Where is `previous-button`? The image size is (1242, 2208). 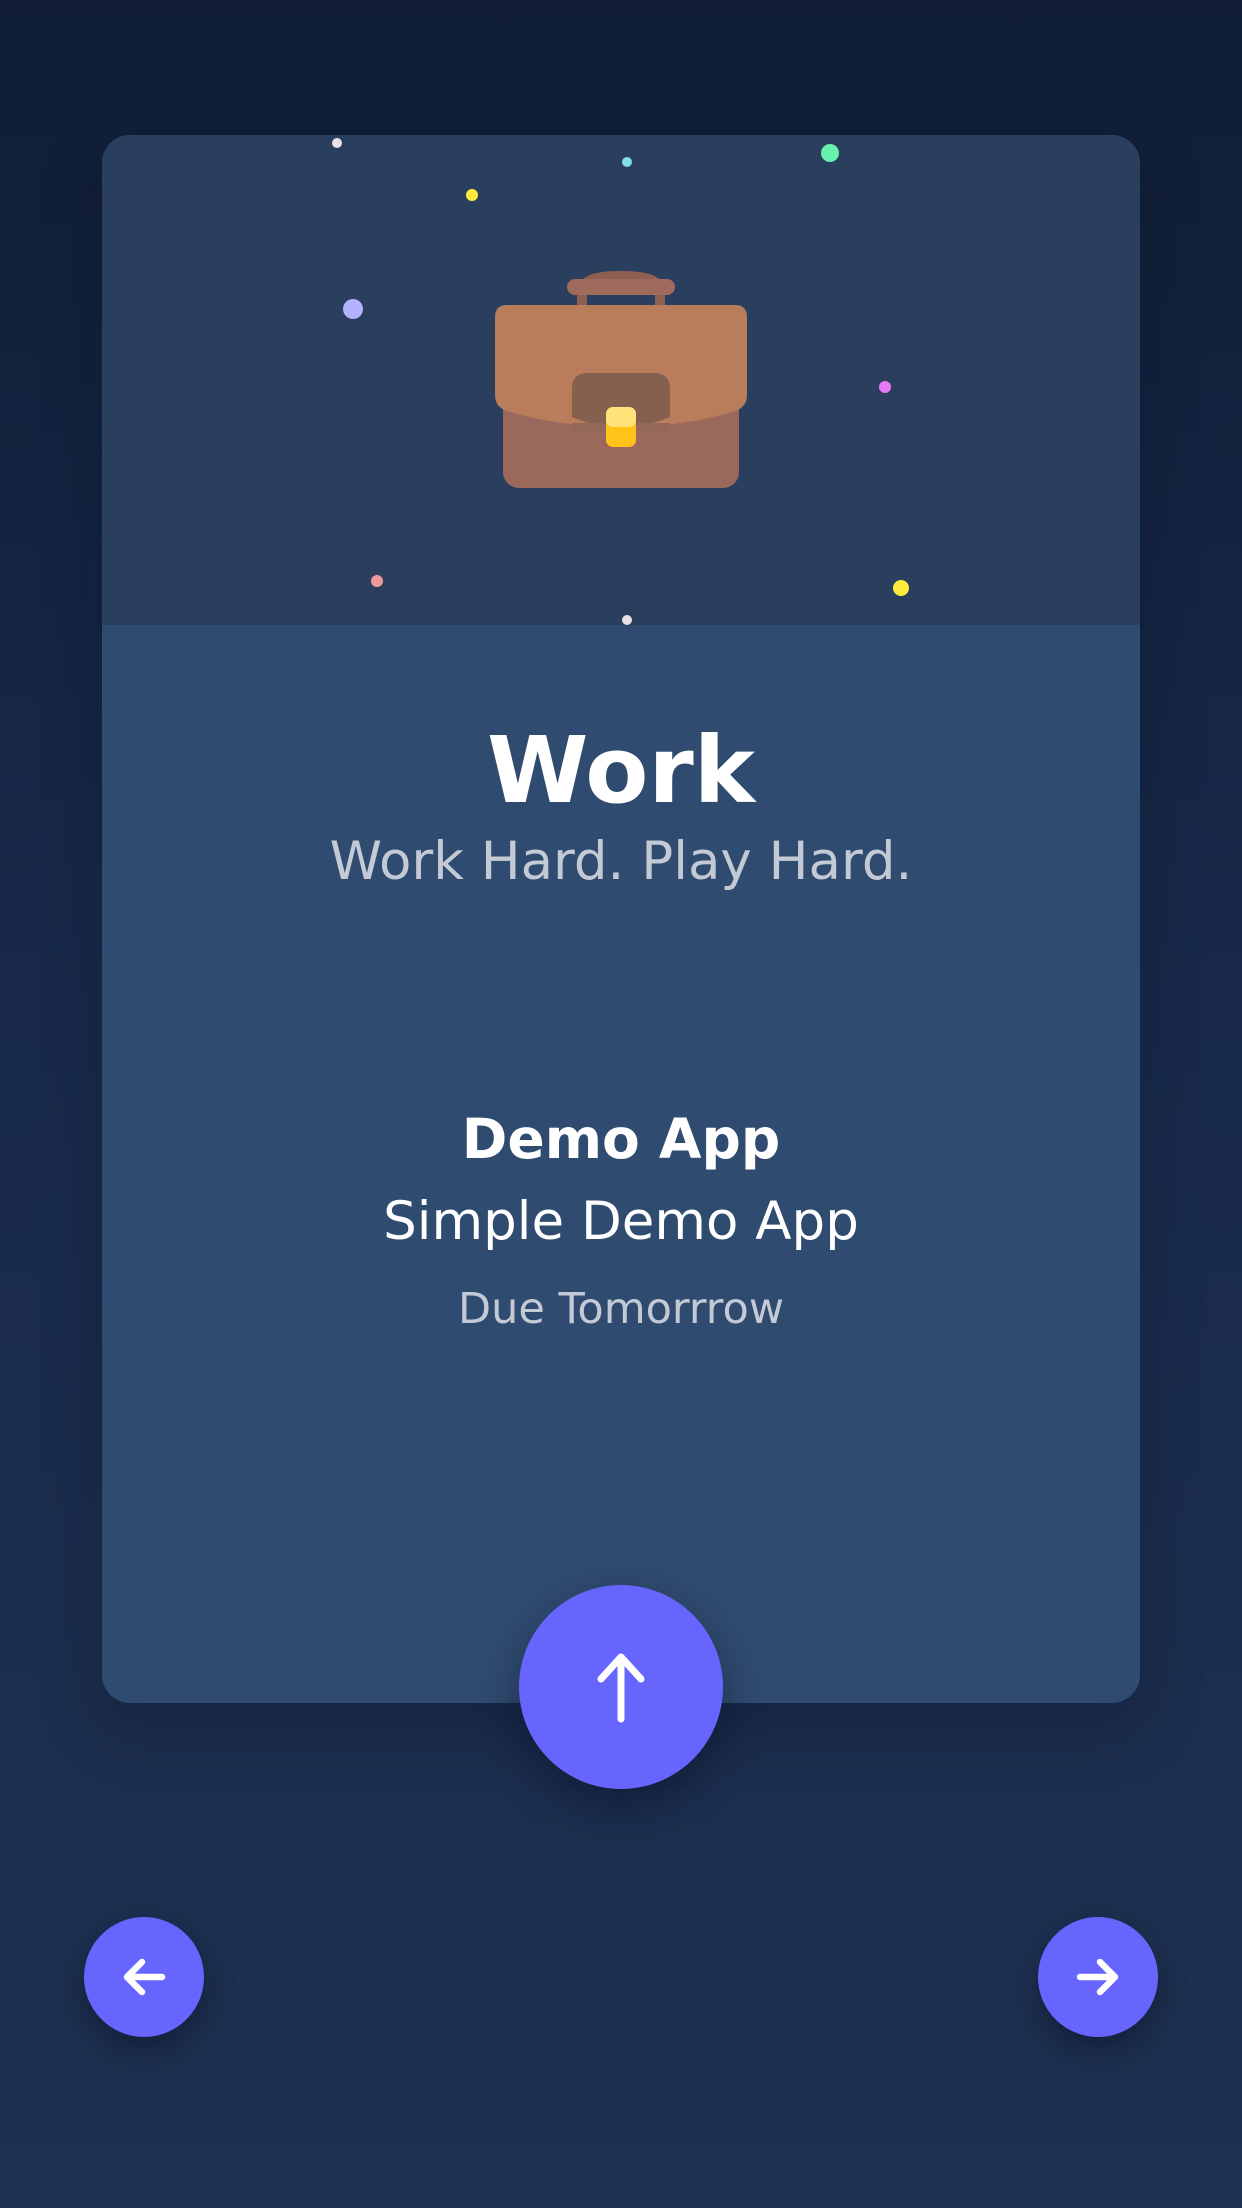
previous-button is located at coordinates (144, 1977).